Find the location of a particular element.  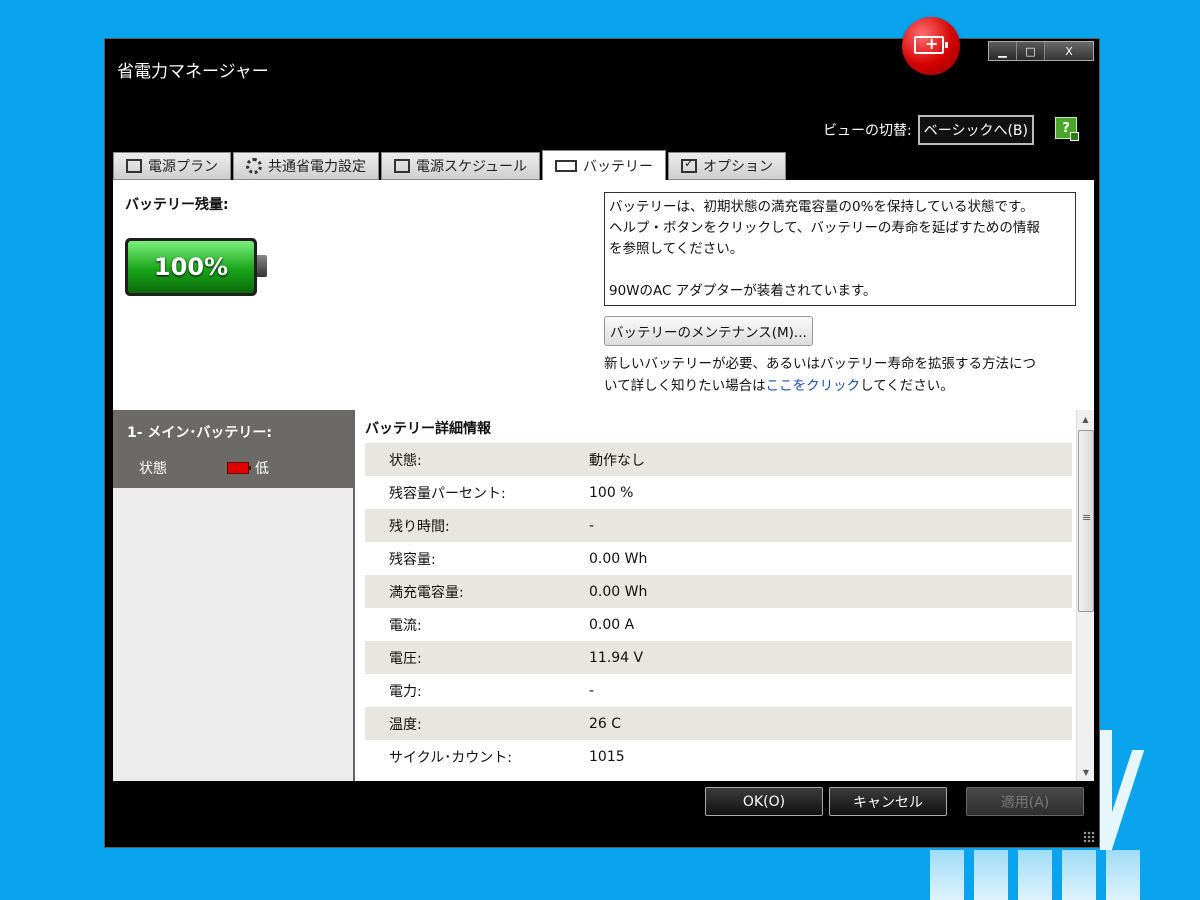

view-switch: ビューの切替: ベーシックへ(B) is located at coordinates (928, 130).